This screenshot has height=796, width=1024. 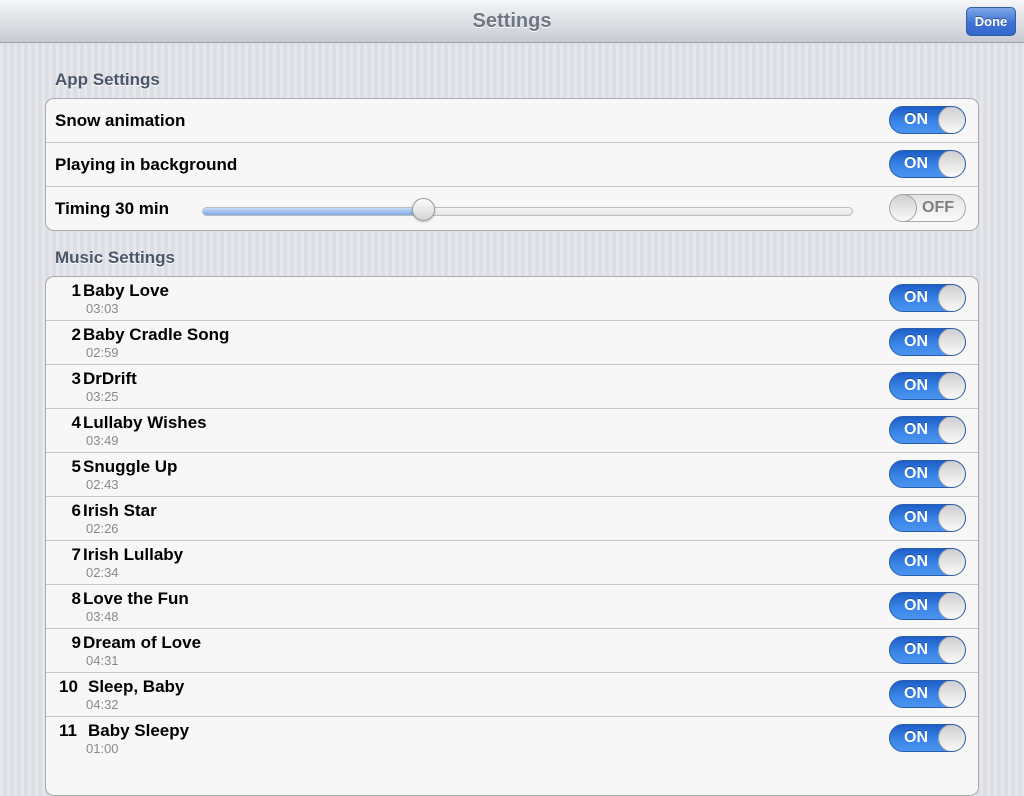 I want to click on playing-background-toggle: ON, so click(x=927, y=164).